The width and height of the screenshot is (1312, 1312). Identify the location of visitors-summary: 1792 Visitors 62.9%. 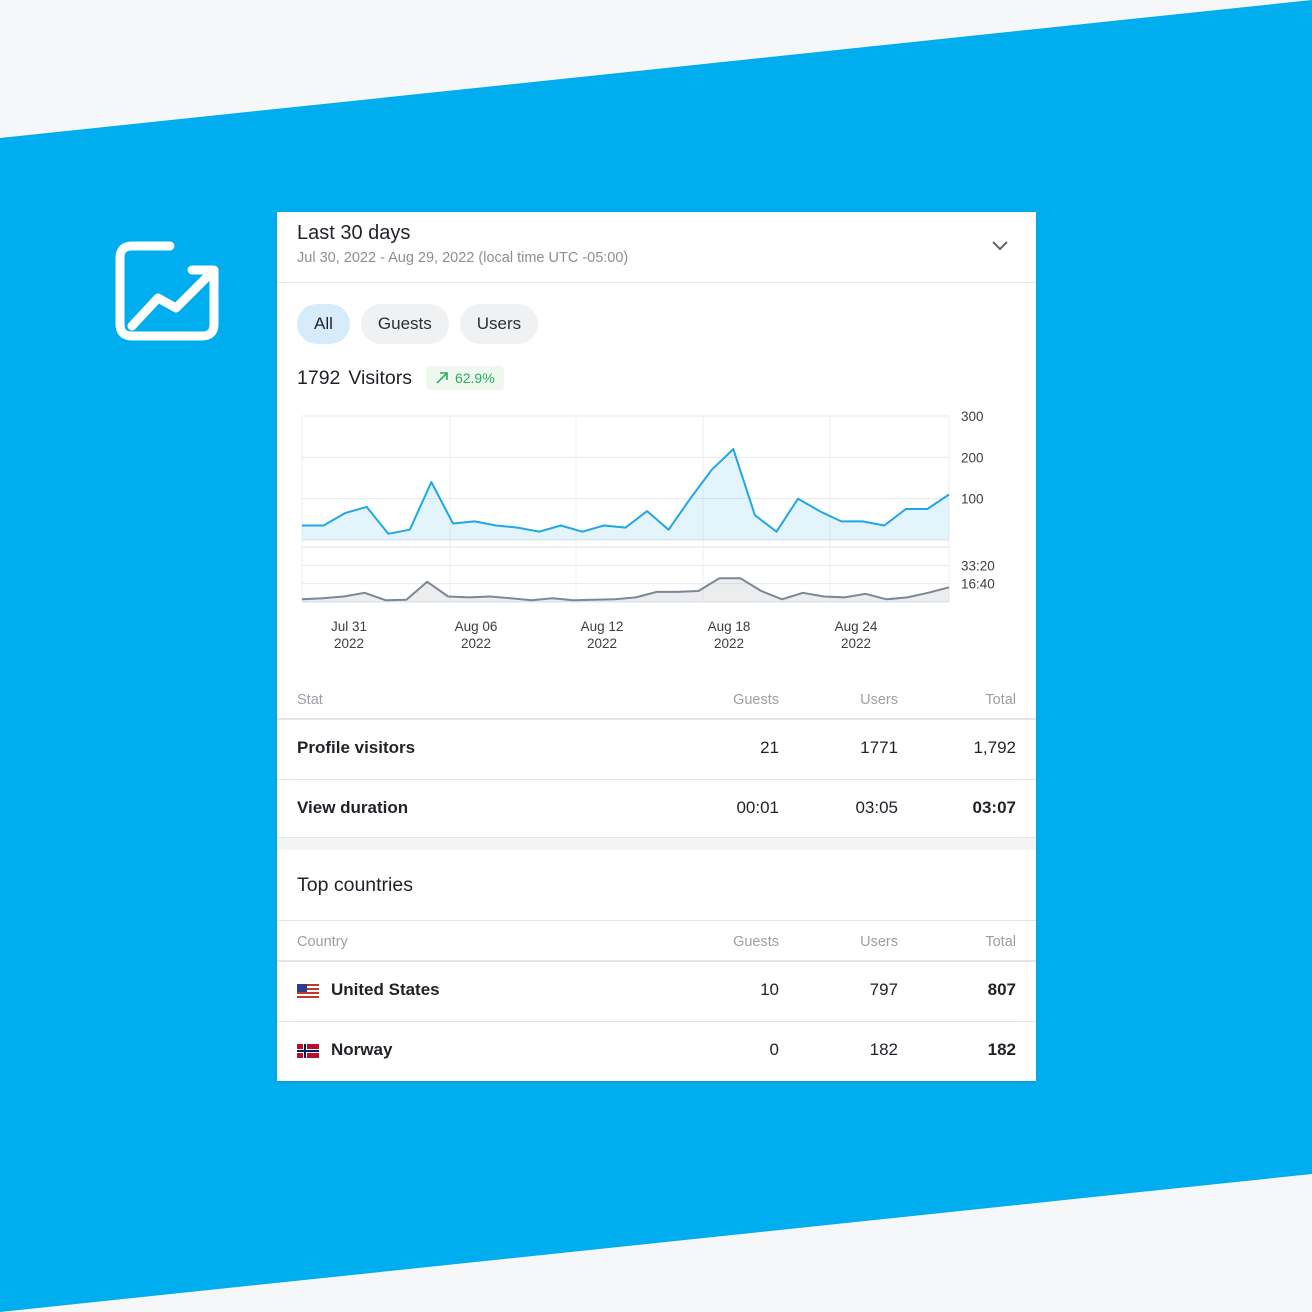
(400, 378).